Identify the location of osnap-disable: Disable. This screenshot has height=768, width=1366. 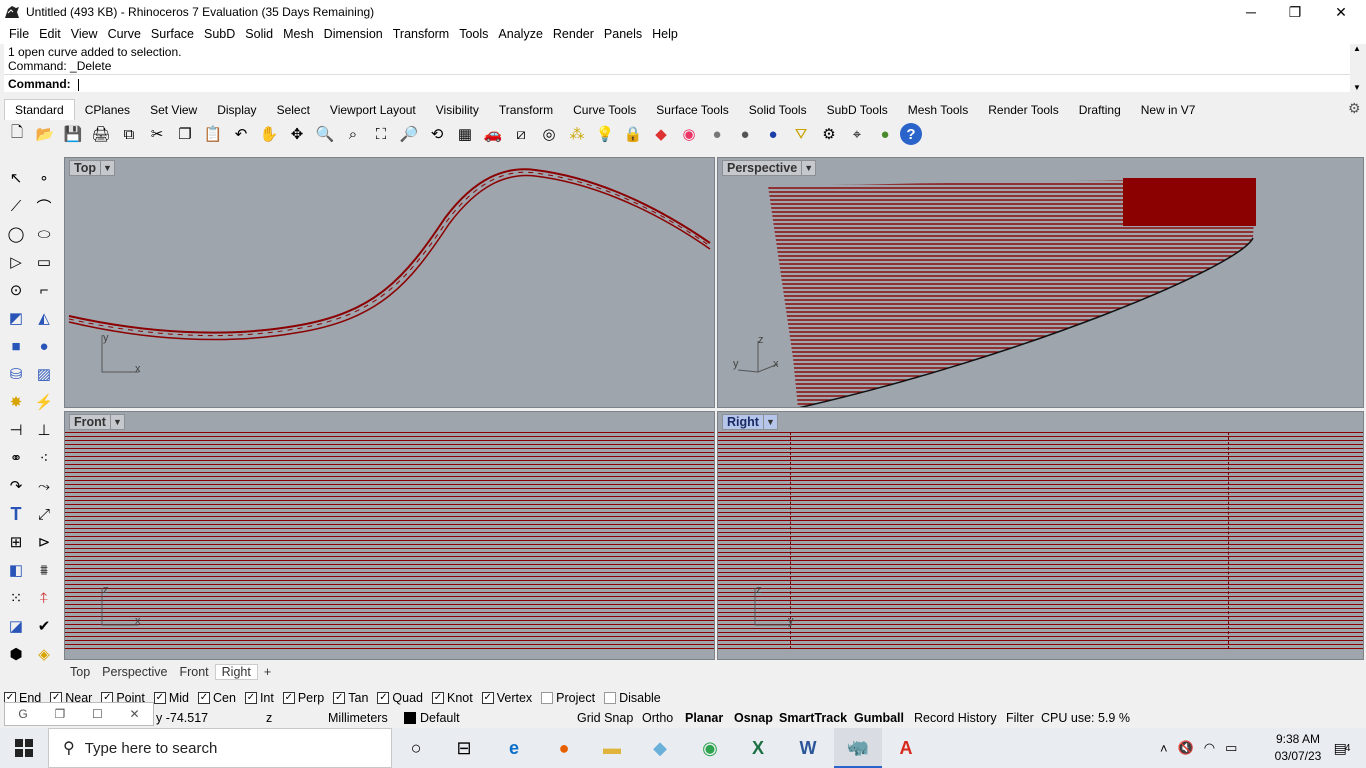
(632, 698).